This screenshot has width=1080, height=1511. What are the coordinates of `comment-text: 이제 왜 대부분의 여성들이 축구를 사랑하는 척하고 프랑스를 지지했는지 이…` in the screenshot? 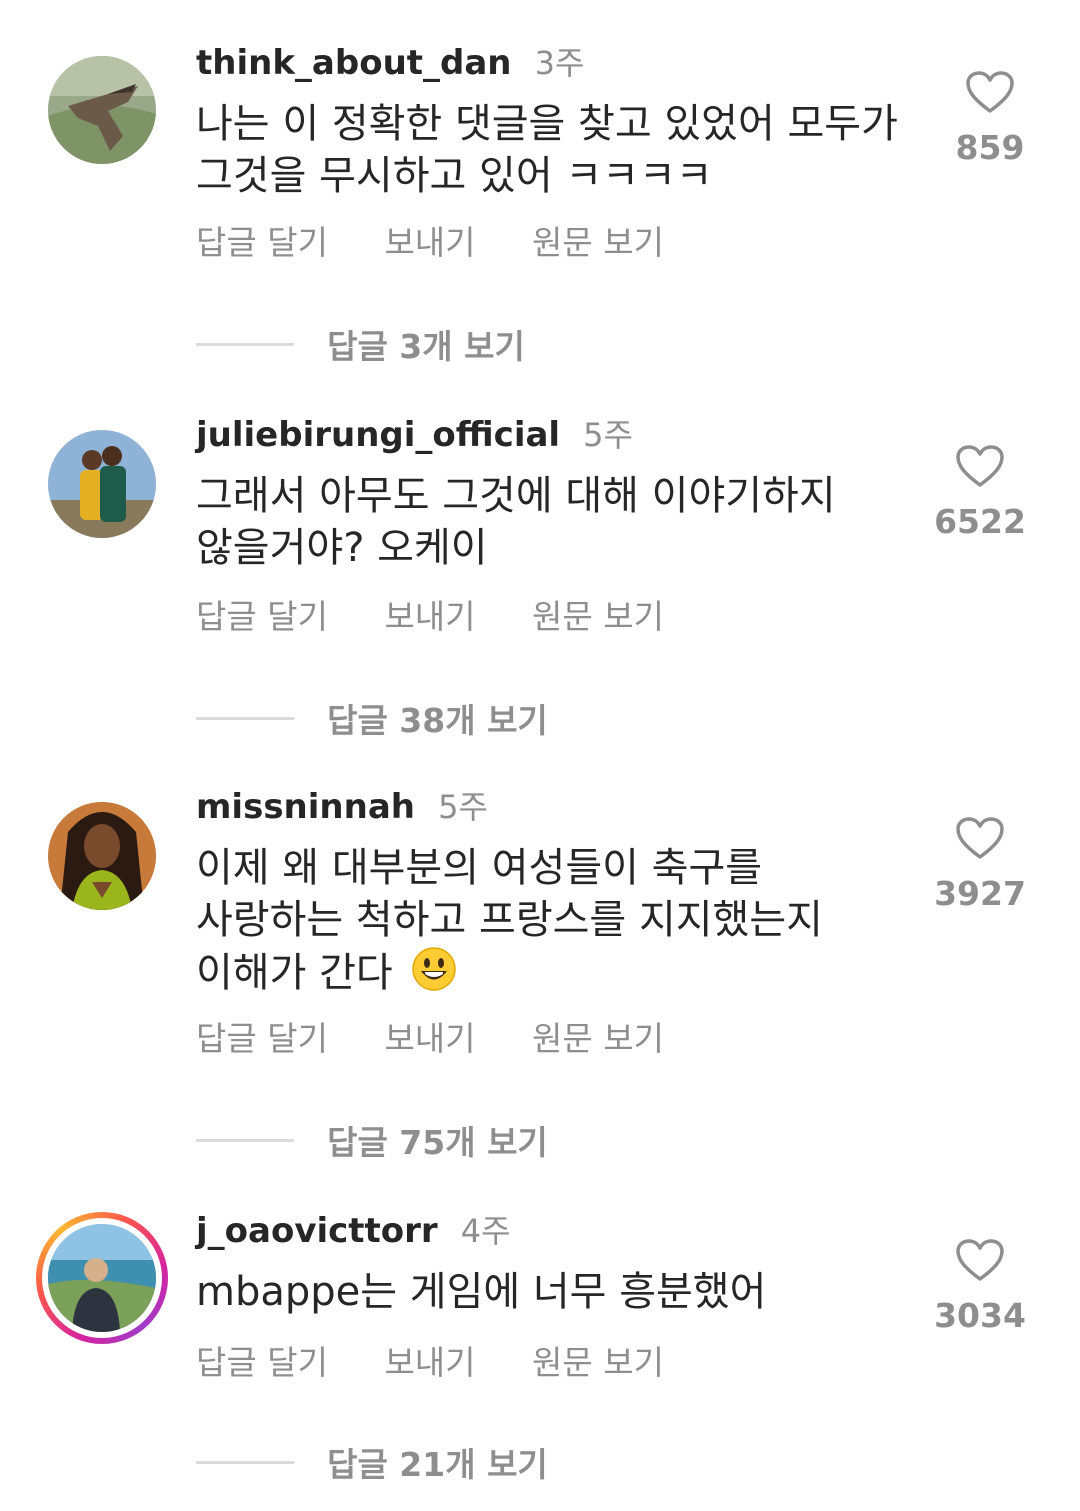 It's located at (556, 920).